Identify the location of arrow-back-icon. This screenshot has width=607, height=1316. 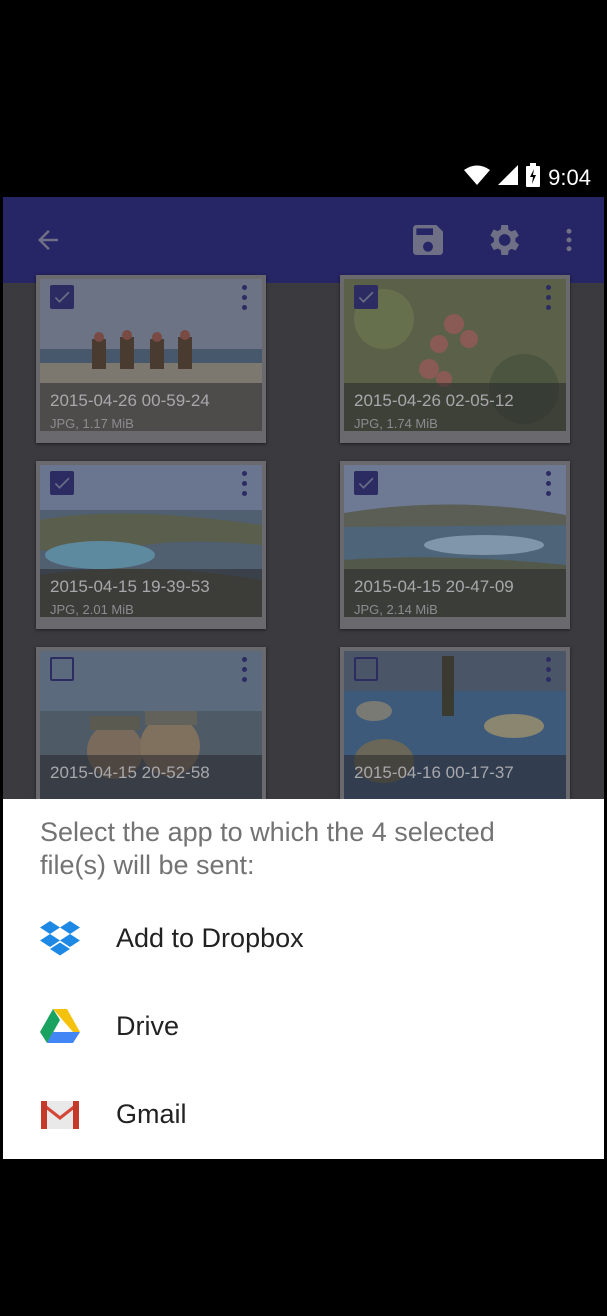
(48, 240).